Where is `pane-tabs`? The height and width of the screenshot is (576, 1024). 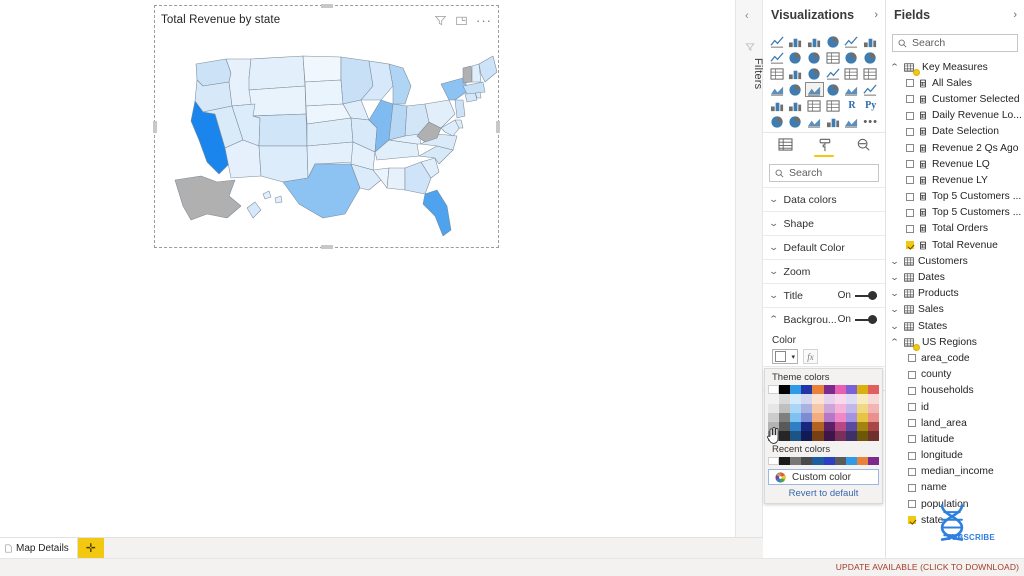 pane-tabs is located at coordinates (824, 146).